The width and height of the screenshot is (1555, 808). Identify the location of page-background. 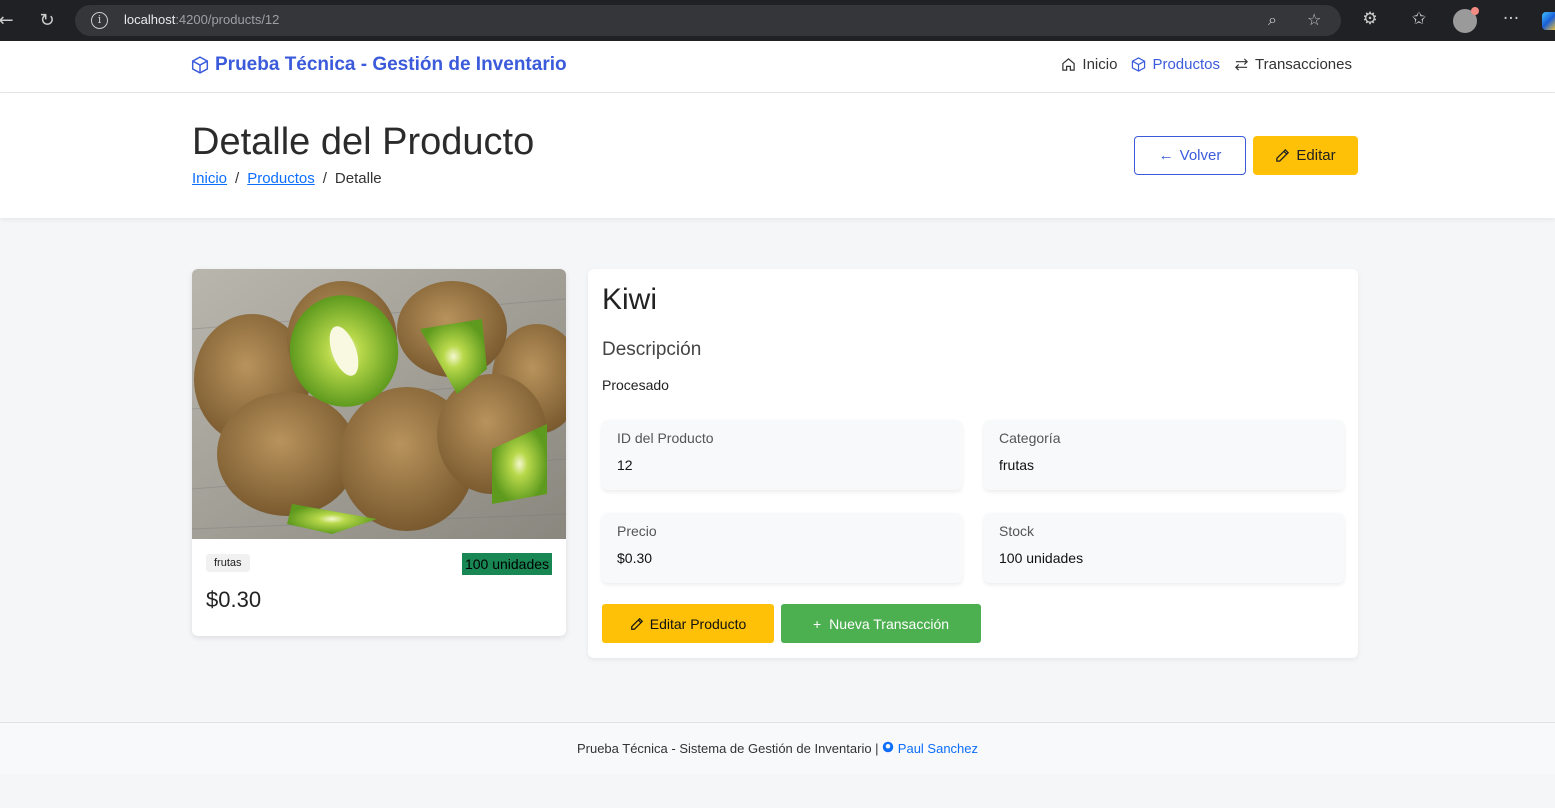
(777, 791).